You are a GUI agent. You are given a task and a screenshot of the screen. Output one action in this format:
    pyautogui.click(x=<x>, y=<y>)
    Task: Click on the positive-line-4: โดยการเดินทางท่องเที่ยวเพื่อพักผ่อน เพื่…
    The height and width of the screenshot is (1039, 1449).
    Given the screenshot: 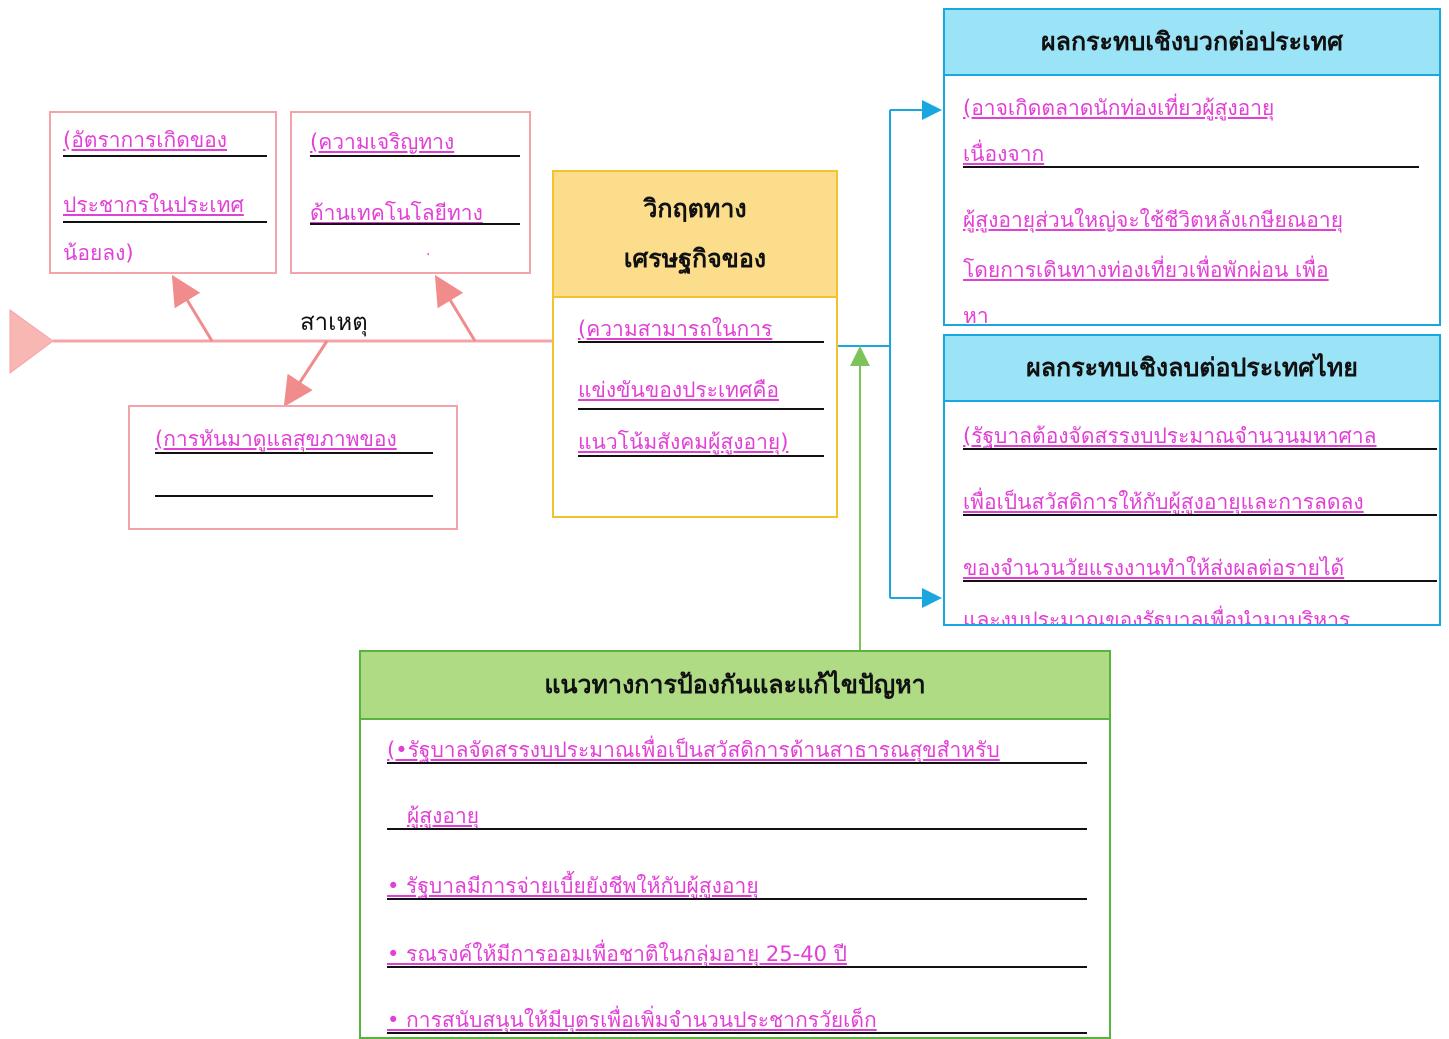 What is the action you would take?
    pyautogui.click(x=1146, y=270)
    